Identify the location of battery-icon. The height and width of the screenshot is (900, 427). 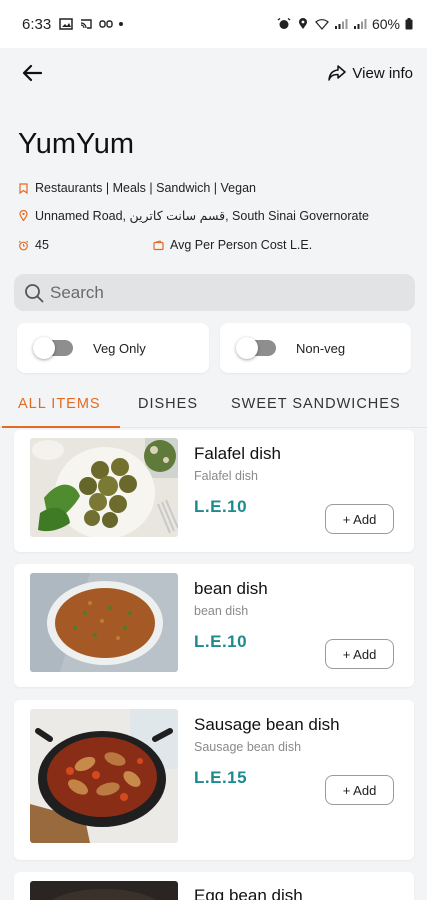
(409, 24).